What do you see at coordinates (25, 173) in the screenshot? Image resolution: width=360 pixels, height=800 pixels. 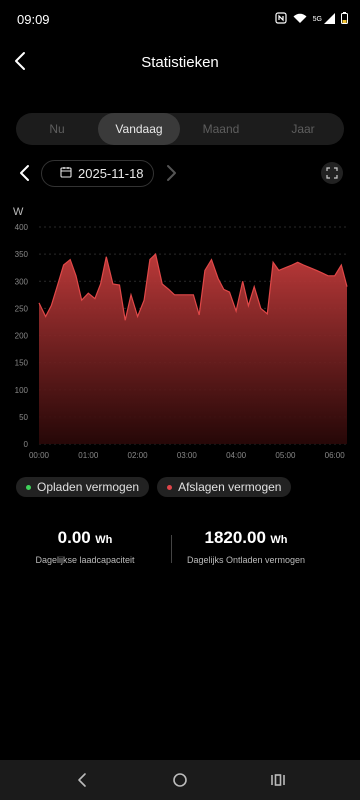 I see `chevron-left-icon` at bounding box center [25, 173].